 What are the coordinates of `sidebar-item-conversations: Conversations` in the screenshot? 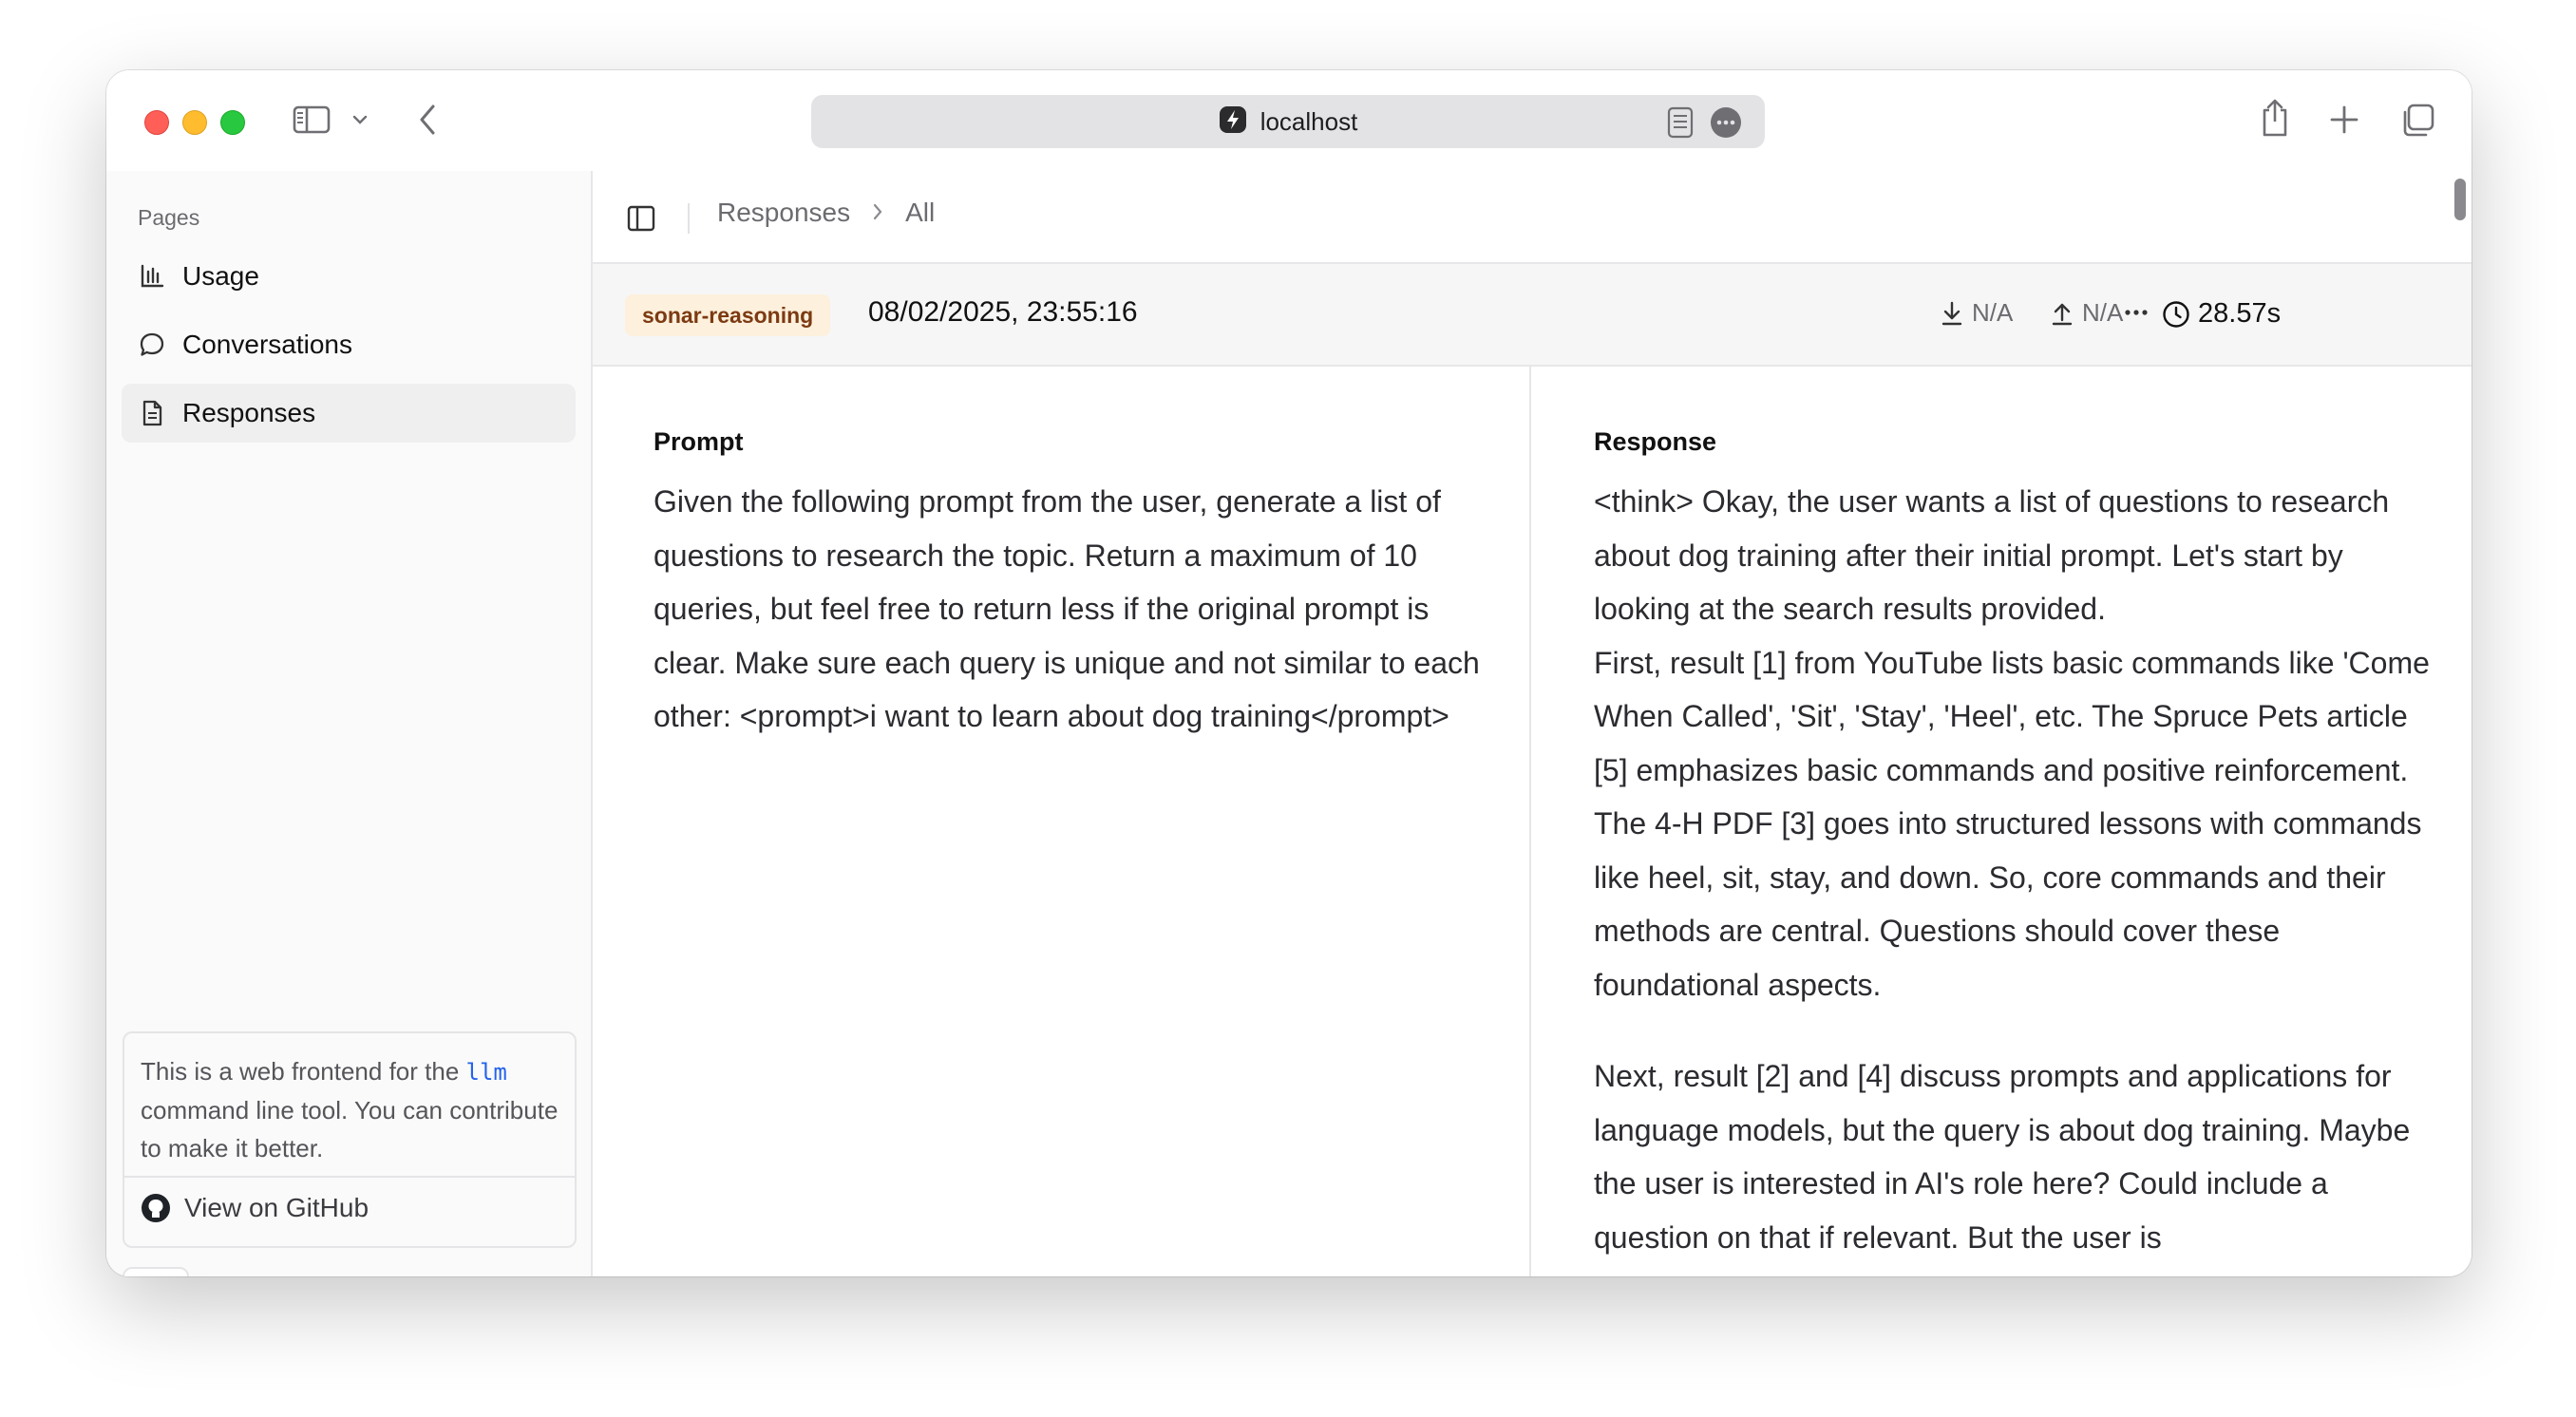 It's located at (349, 344).